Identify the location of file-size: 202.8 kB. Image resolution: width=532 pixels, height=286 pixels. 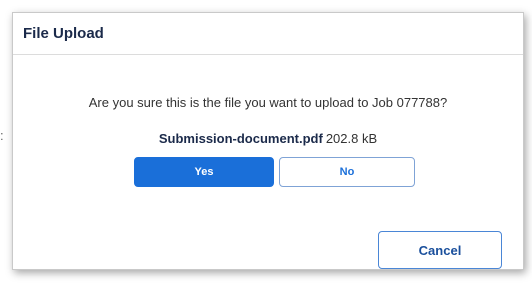
(351, 138).